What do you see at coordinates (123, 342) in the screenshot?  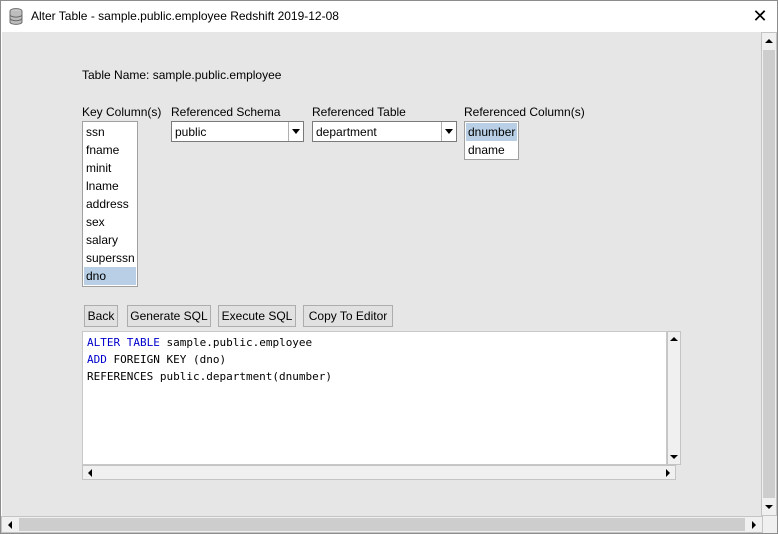 I see `sql-keyword: ALTER TABLE` at bounding box center [123, 342].